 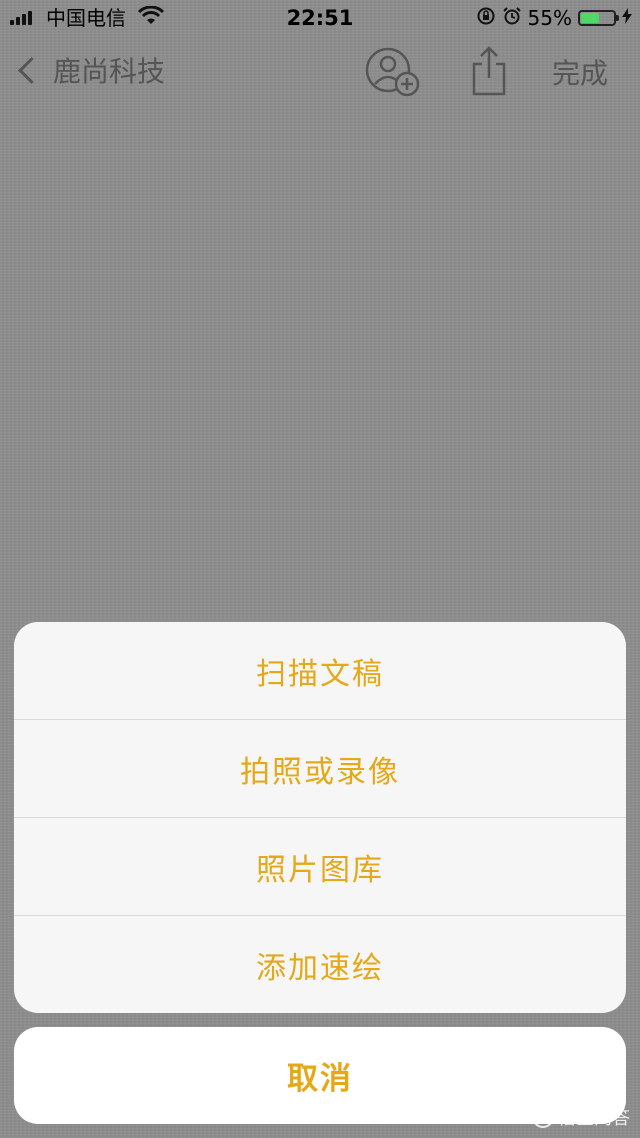 What do you see at coordinates (320, 671) in the screenshot?
I see `scan-documents-option: 扫描文稿` at bounding box center [320, 671].